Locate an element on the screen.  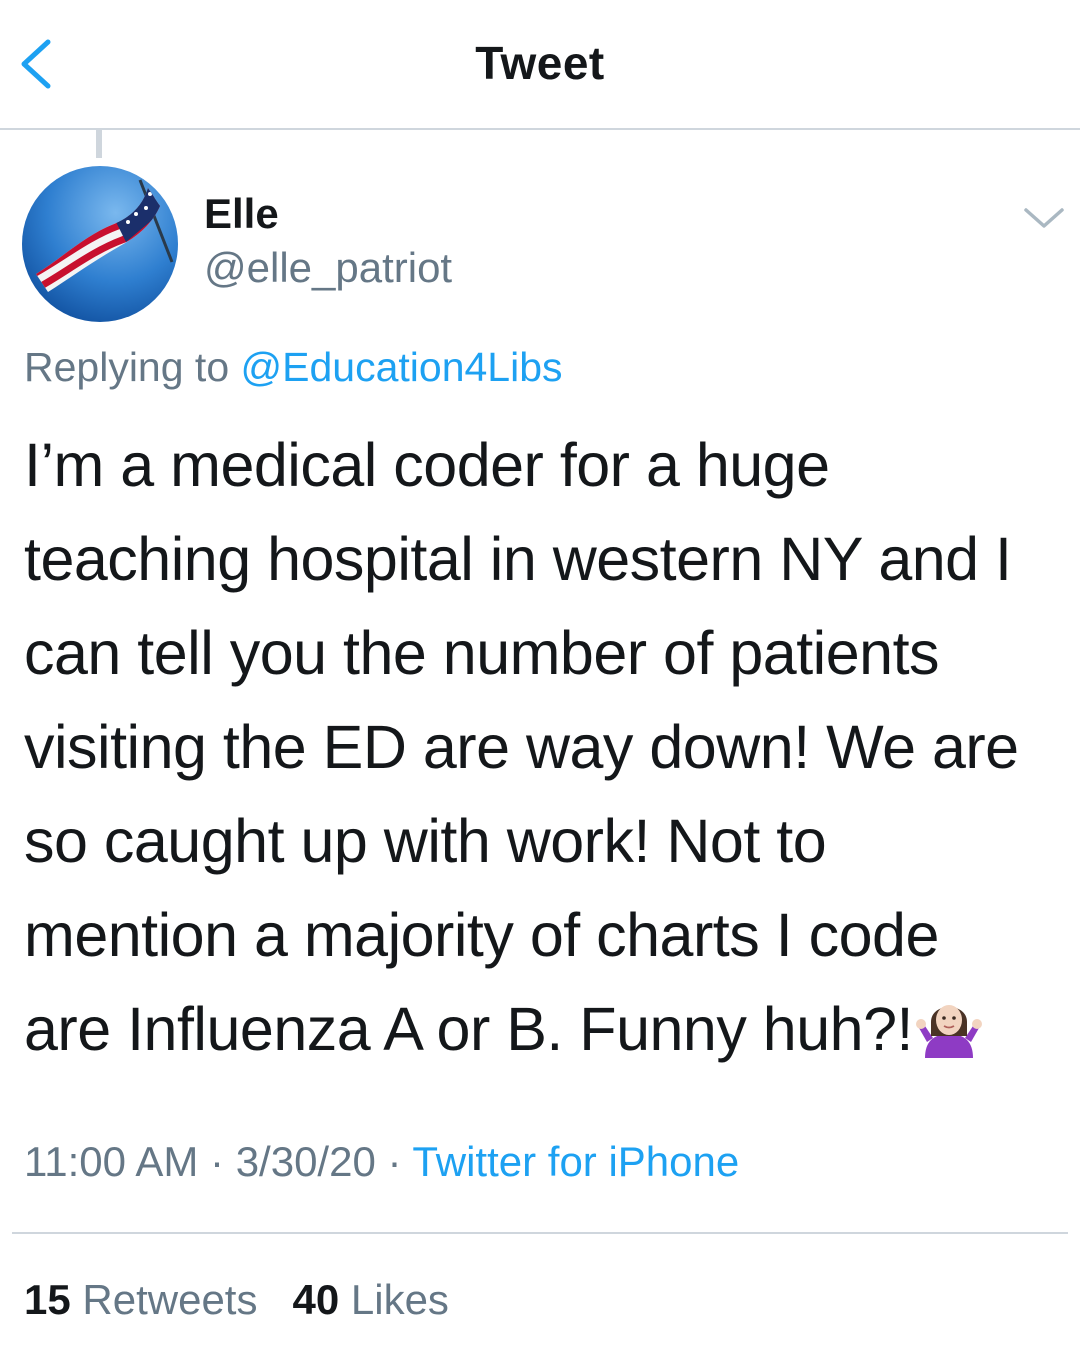
retweets-count: 15 is located at coordinates (47, 1299).